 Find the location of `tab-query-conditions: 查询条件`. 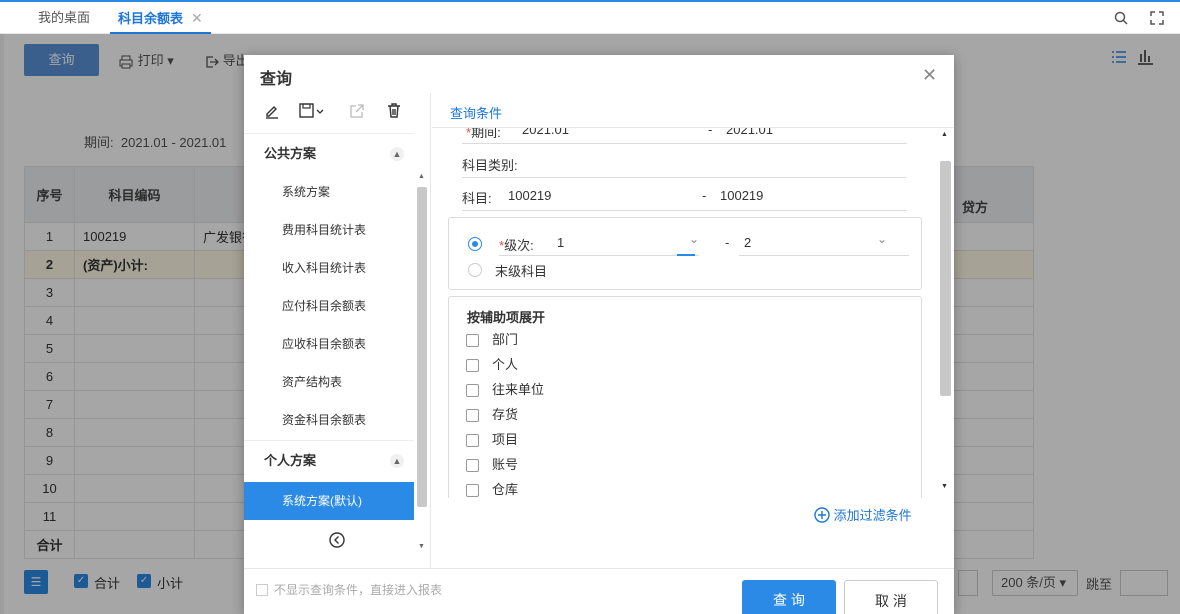

tab-query-conditions: 查询条件 is located at coordinates (476, 112).